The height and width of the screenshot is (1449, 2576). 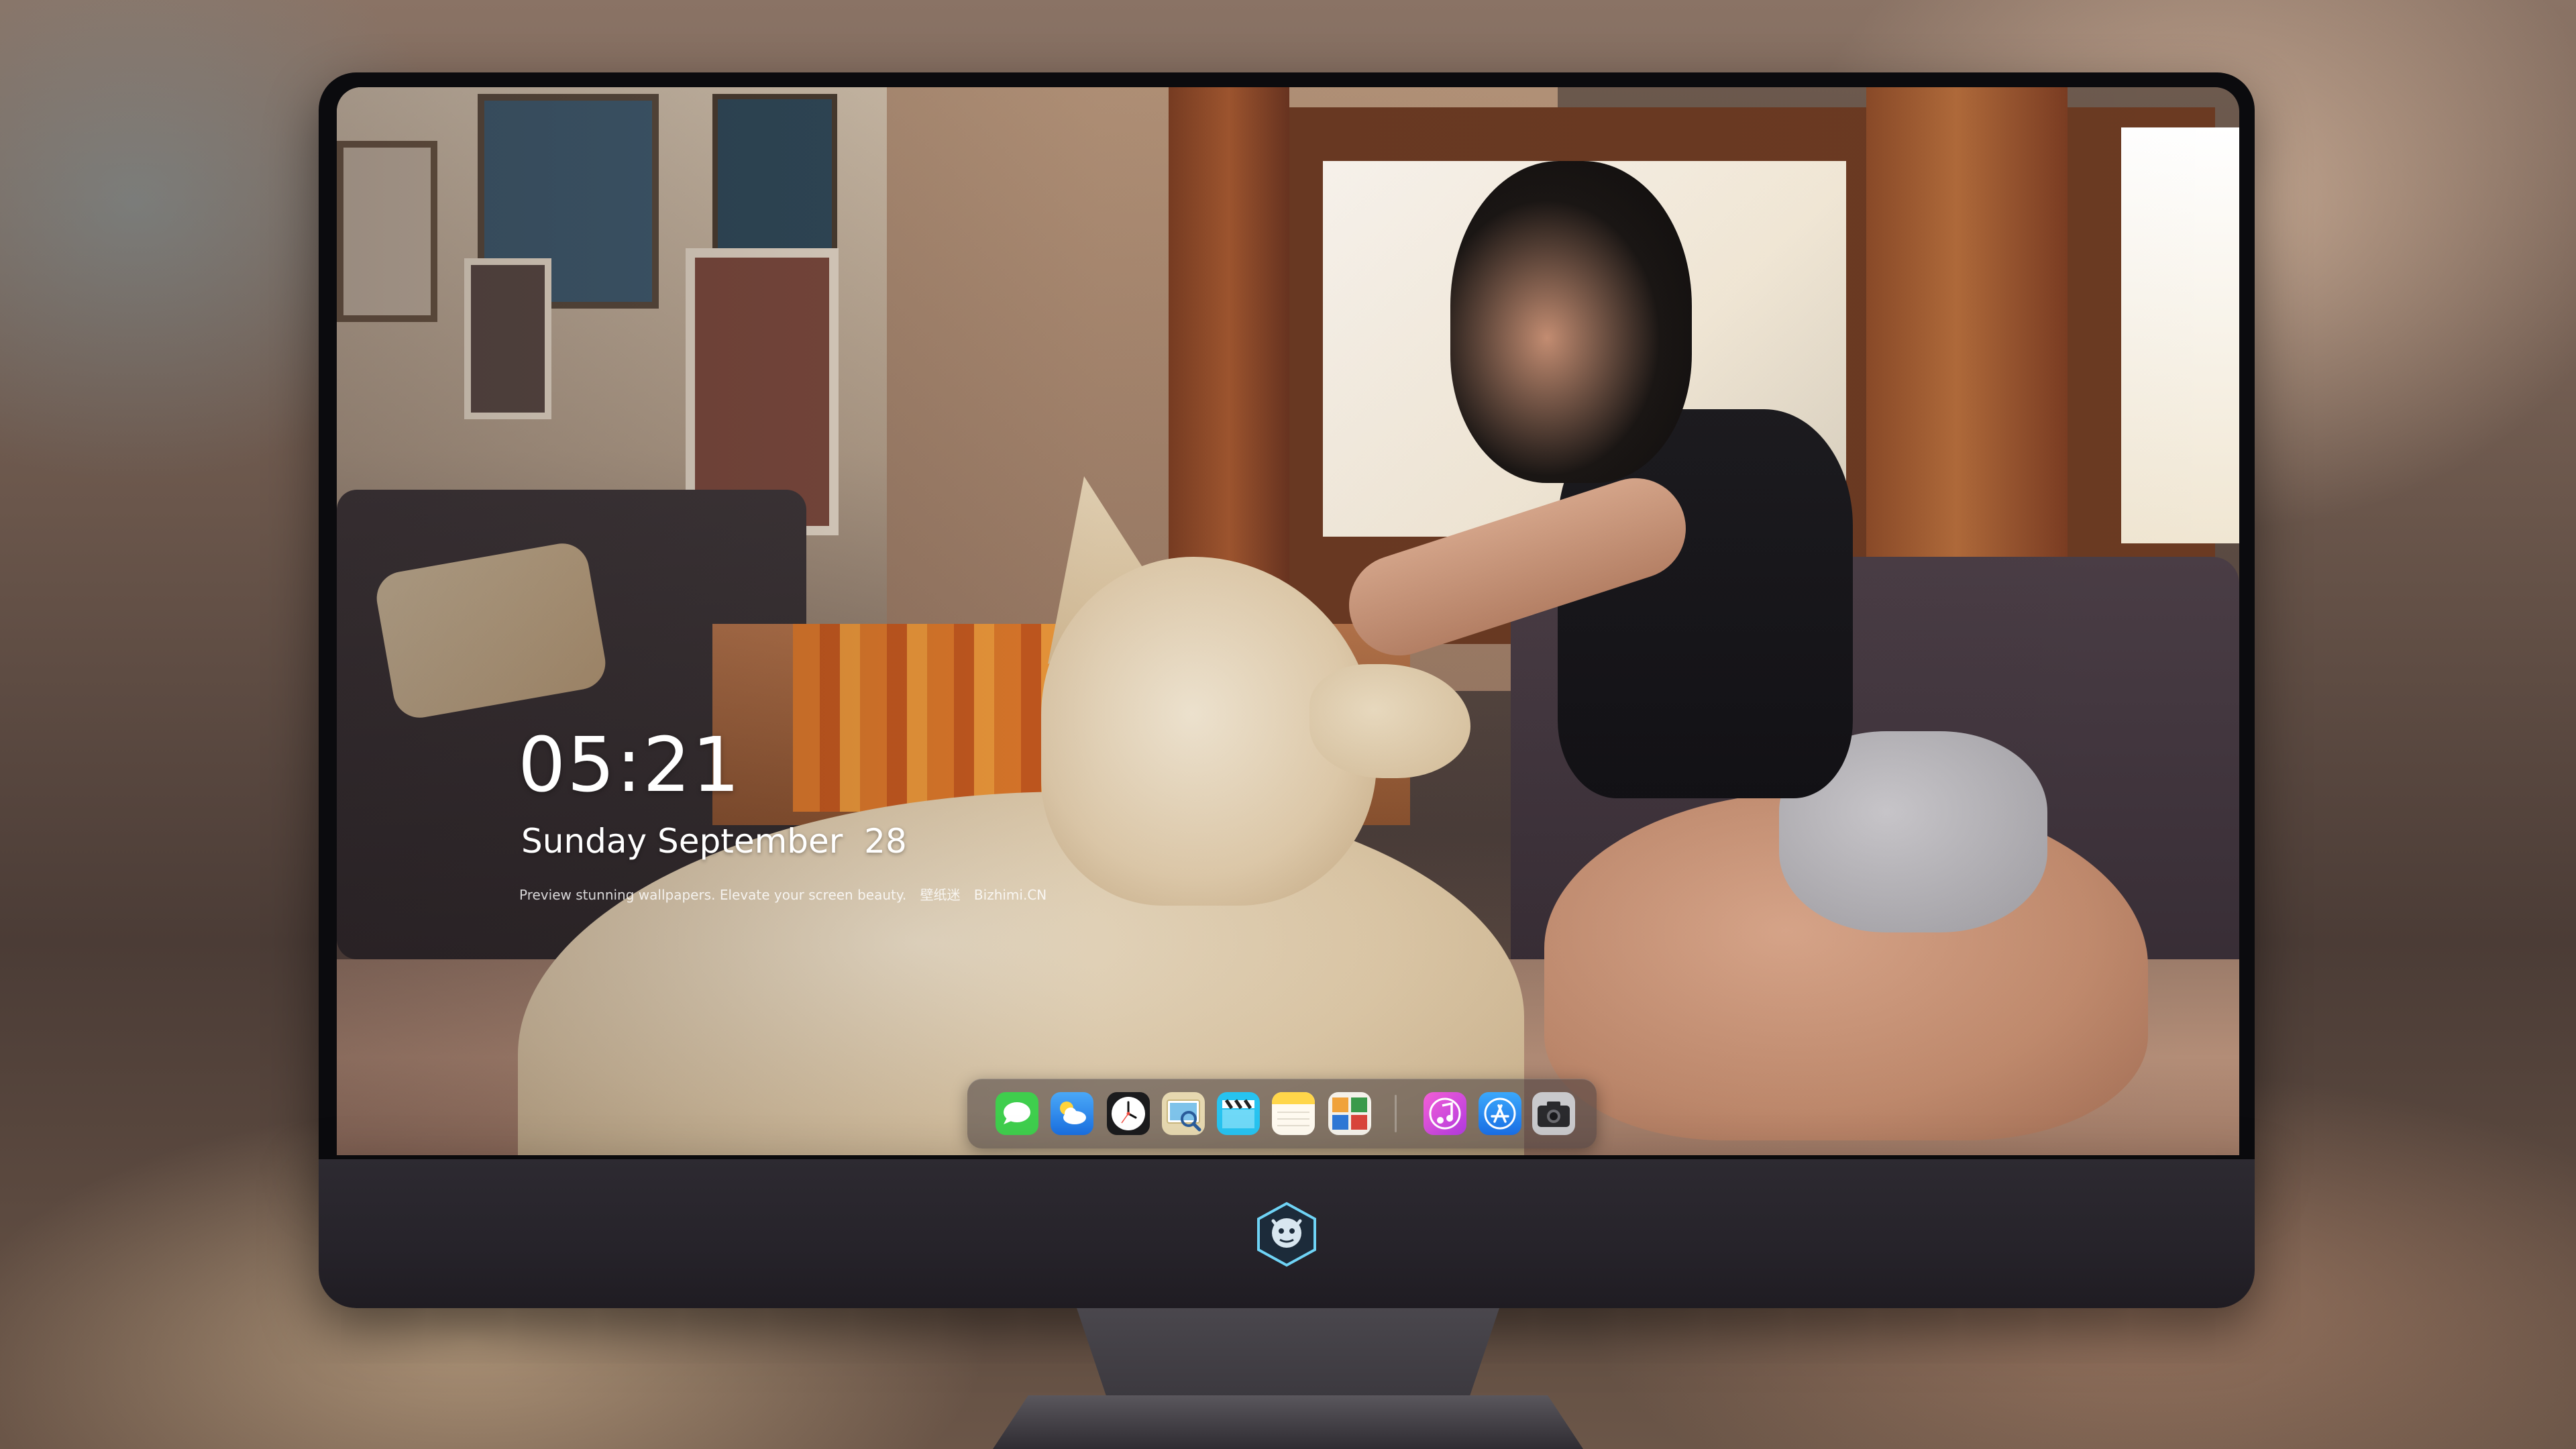 What do you see at coordinates (1500, 1113) in the screenshot?
I see `app-store-icon` at bounding box center [1500, 1113].